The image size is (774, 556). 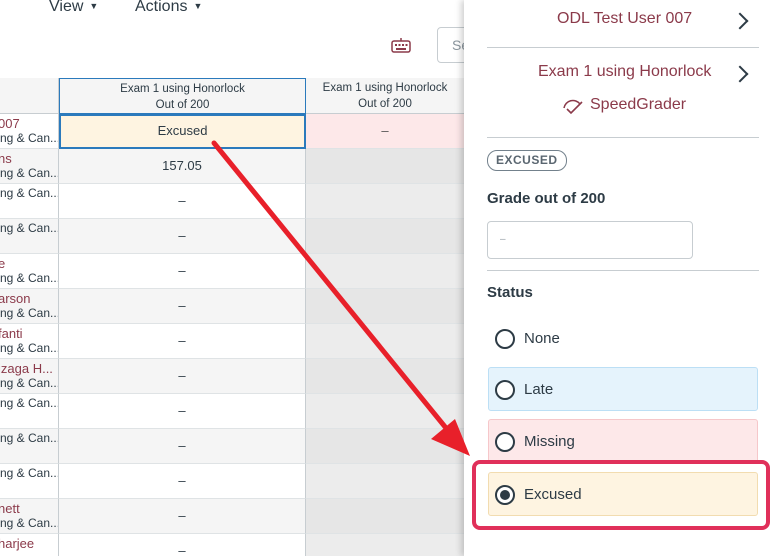 I want to click on status-option-missing: Missing, so click(x=623, y=441).